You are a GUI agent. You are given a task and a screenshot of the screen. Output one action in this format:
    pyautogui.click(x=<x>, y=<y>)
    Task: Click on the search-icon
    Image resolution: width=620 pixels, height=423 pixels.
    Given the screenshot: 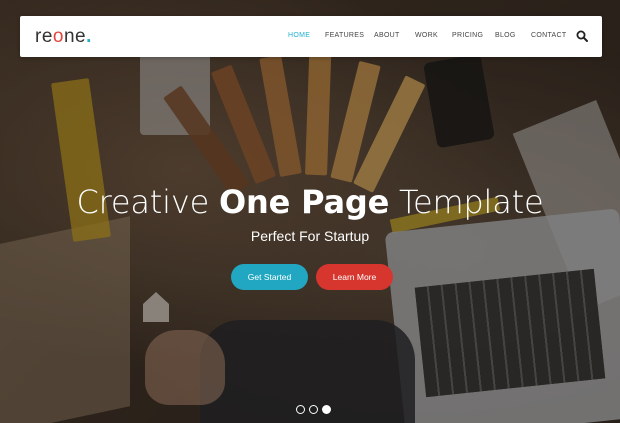 What is the action you would take?
    pyautogui.click(x=582, y=36)
    